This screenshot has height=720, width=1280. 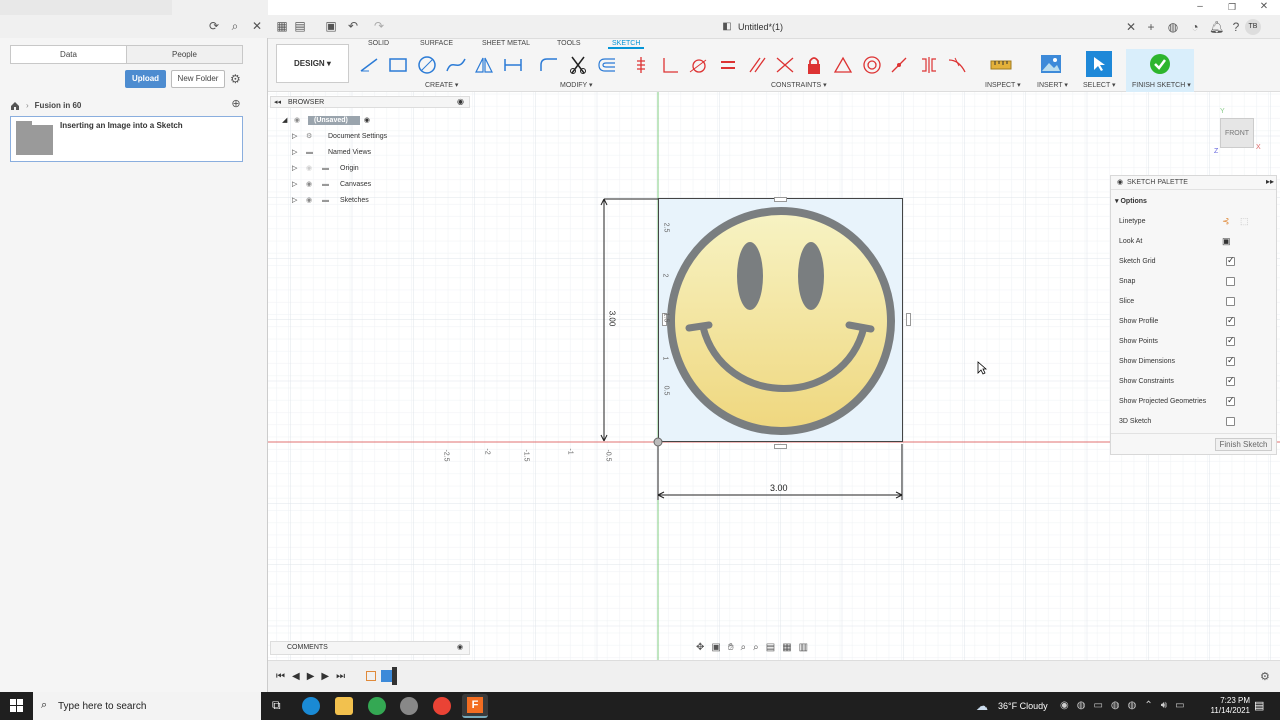 What do you see at coordinates (17, 706) in the screenshot?
I see `windows-start-icon` at bounding box center [17, 706].